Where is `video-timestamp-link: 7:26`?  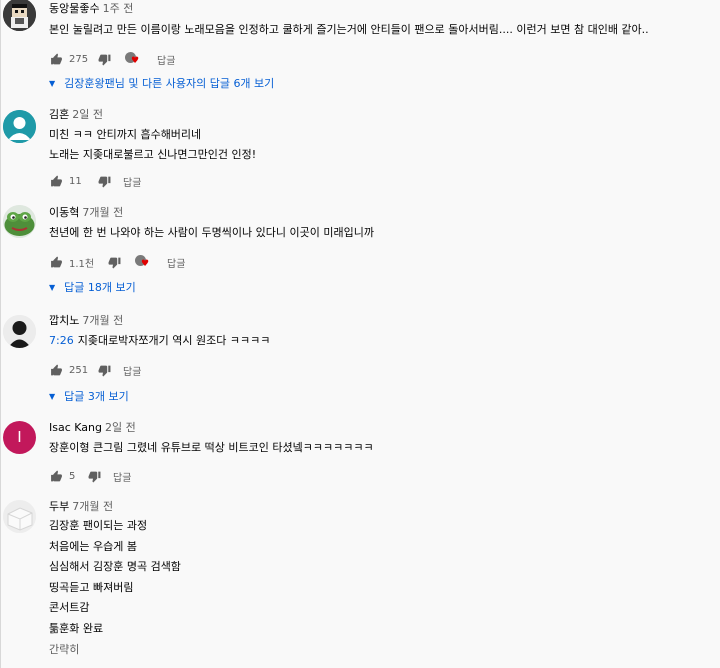
video-timestamp-link: 7:26 is located at coordinates (61, 340).